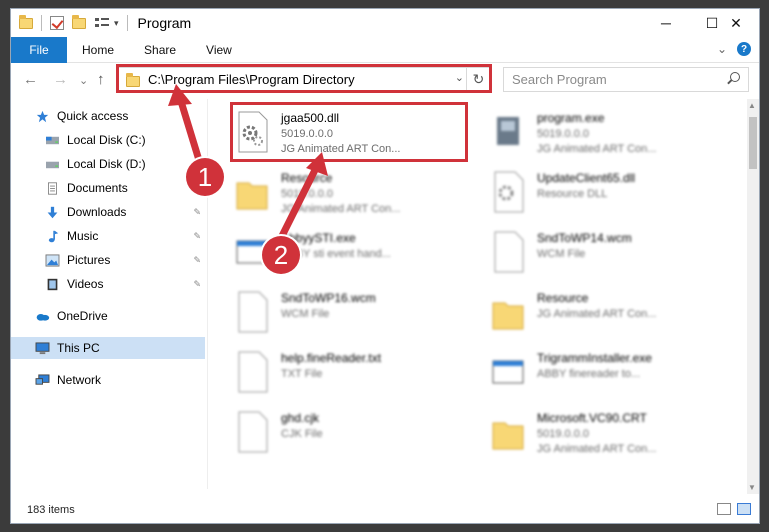  I want to click on file-item-help-finereader-txt: help.fineReader.txt TXT File, so click(347, 372).